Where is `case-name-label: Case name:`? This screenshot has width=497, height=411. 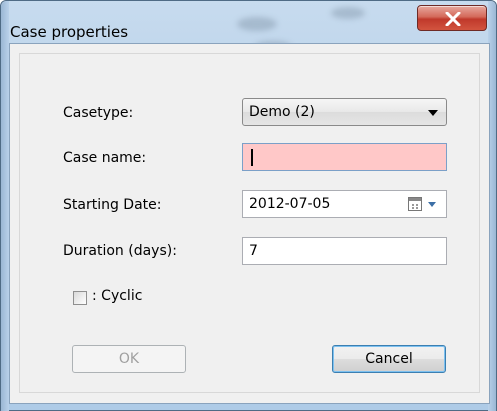 case-name-label: Case name: is located at coordinates (105, 158).